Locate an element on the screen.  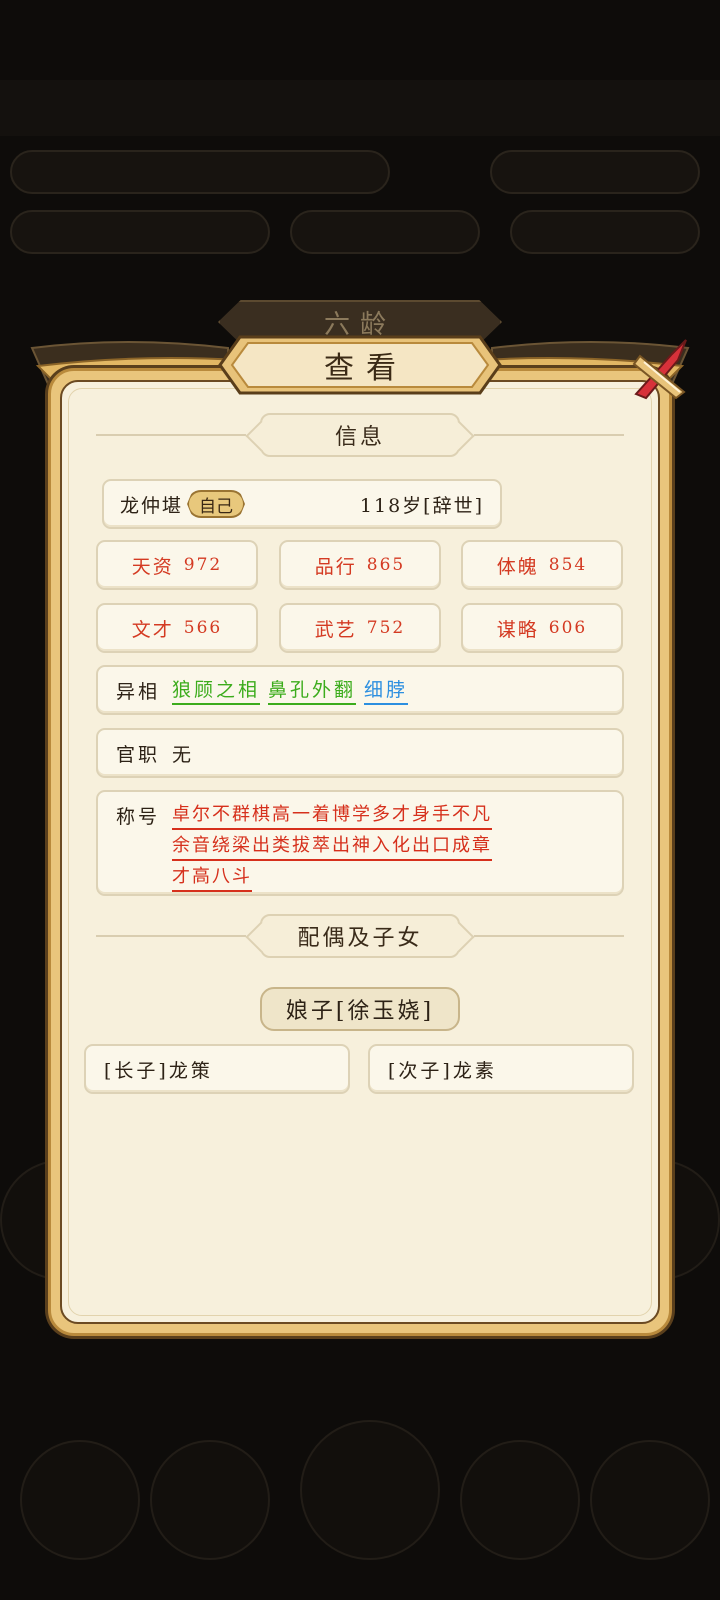
stat-label: 文才 is located at coordinates (152, 629).